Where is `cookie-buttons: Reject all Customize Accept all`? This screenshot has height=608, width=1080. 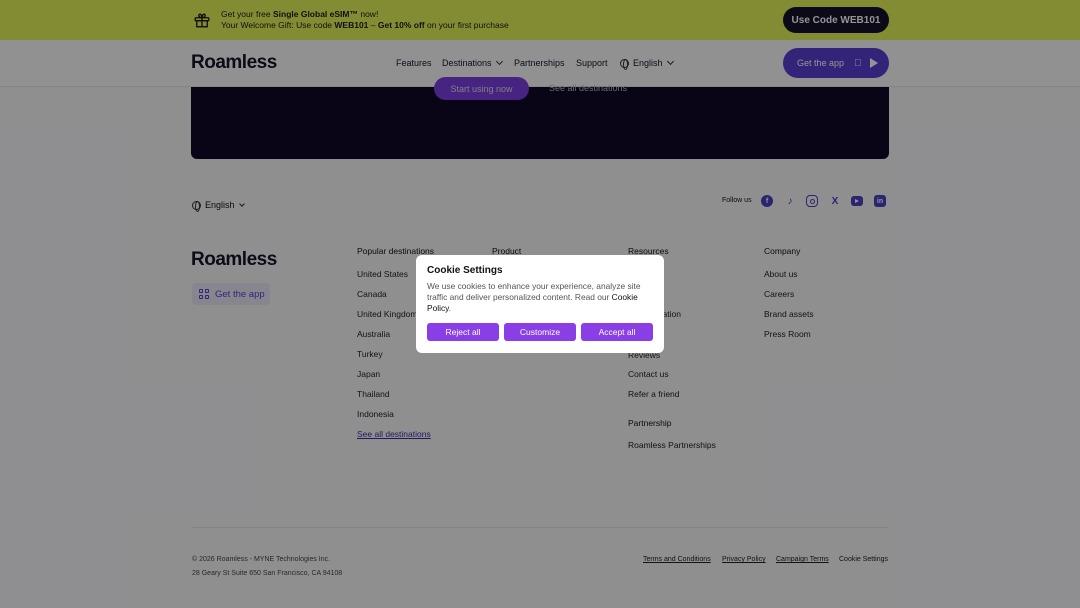 cookie-buttons: Reject all Customize Accept all is located at coordinates (542, 332).